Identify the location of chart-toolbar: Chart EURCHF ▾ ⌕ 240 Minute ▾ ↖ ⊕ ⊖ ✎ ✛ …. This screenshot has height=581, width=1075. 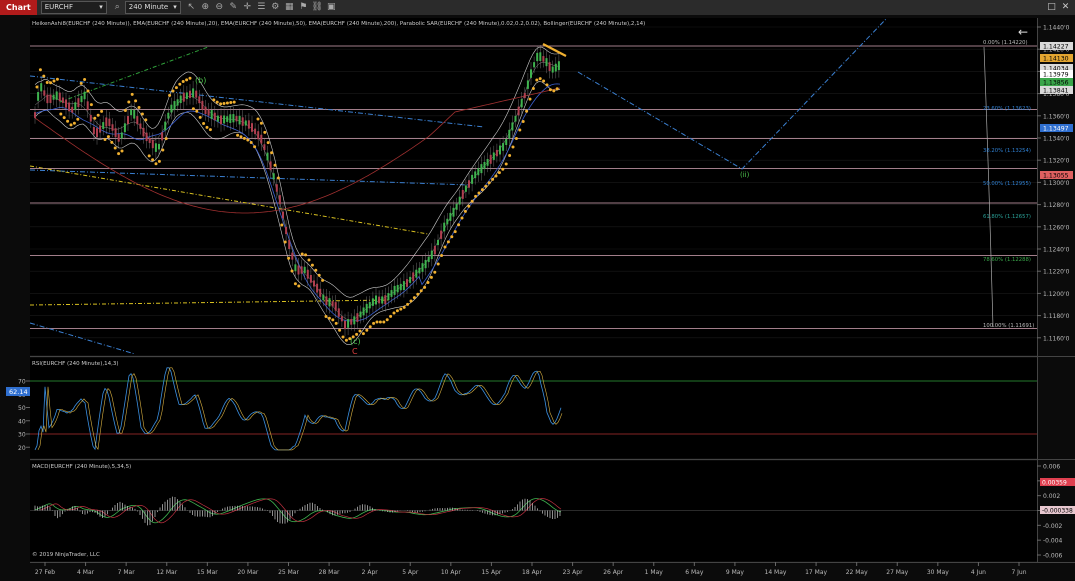
(537, 8).